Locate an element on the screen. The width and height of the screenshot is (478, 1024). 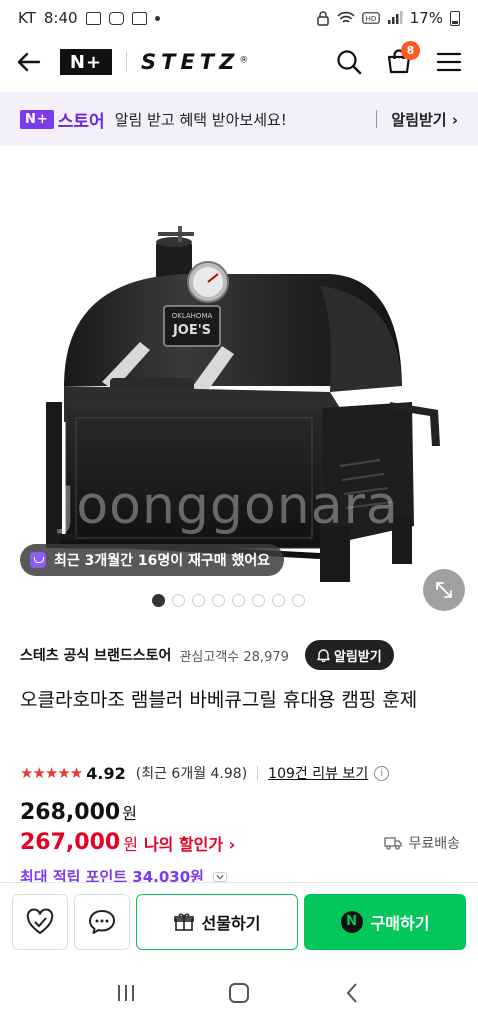
buy-label: 구매하기 is located at coordinates (400, 923).